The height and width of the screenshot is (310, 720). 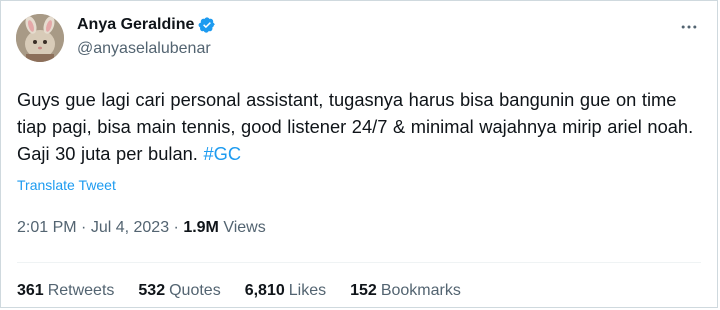 I want to click on retweets-count: 361, so click(x=30, y=290).